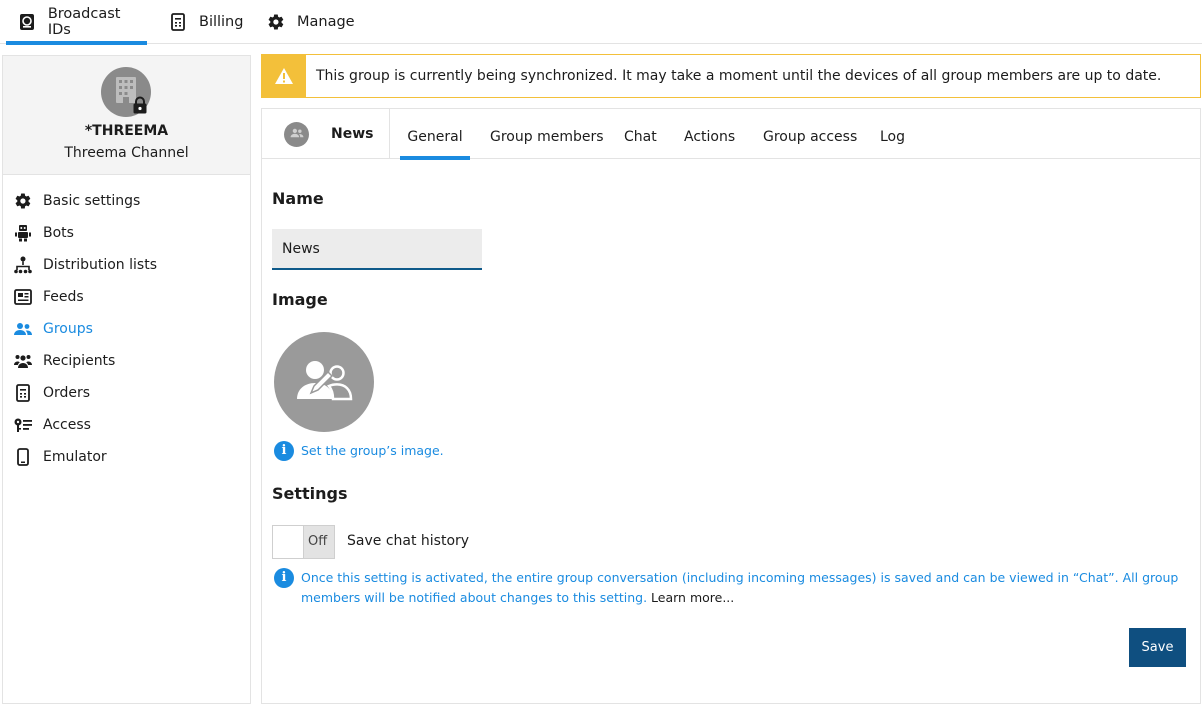 This screenshot has height=705, width=1202. What do you see at coordinates (92, 201) in the screenshot?
I see `sidebar-item-label: Basic settings` at bounding box center [92, 201].